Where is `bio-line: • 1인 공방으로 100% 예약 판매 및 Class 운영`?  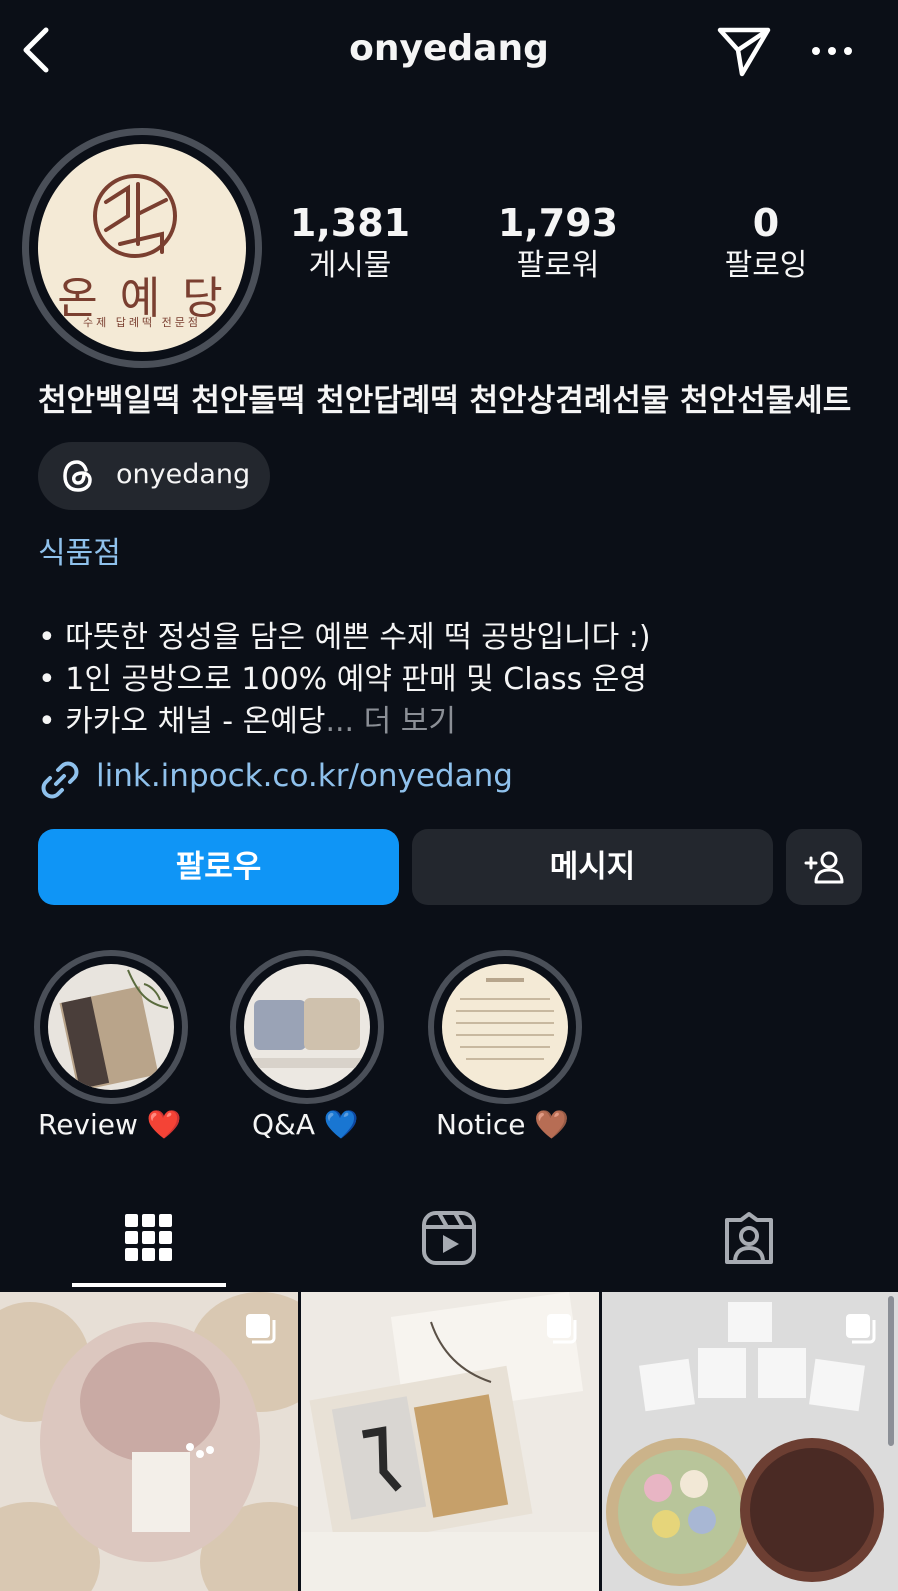
bio-line: • 1인 공방으로 100% 예약 판매 및 Class 운영 is located at coordinates (342, 679).